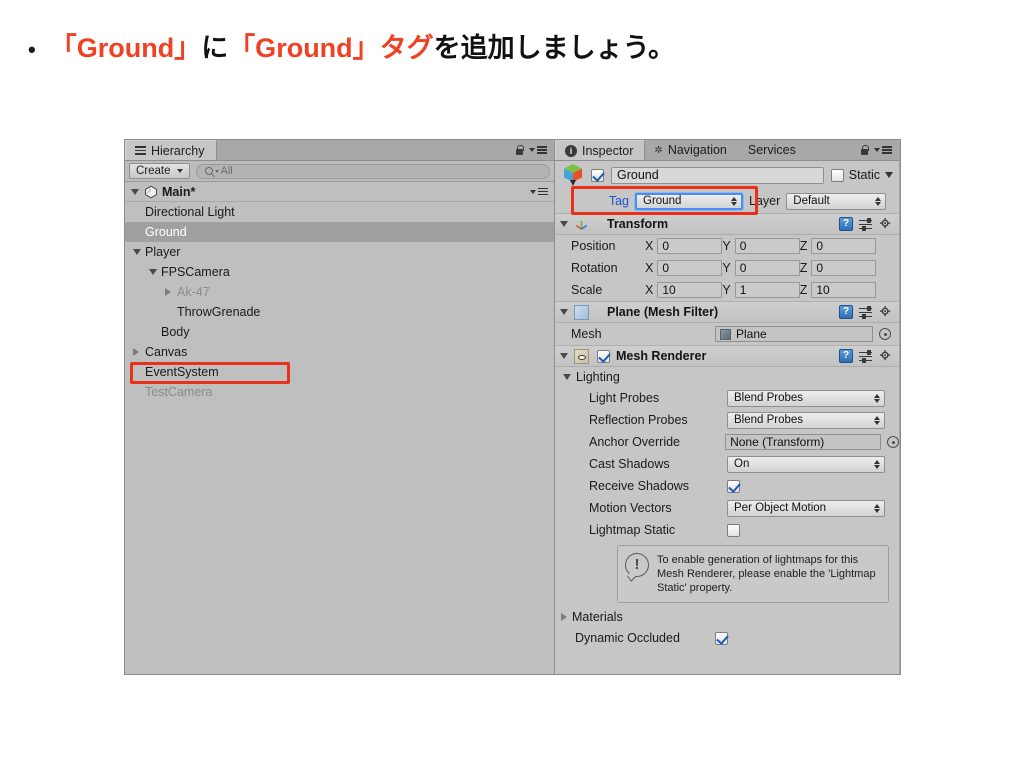  I want to click on transform-scale-y-input: 1, so click(767, 290).